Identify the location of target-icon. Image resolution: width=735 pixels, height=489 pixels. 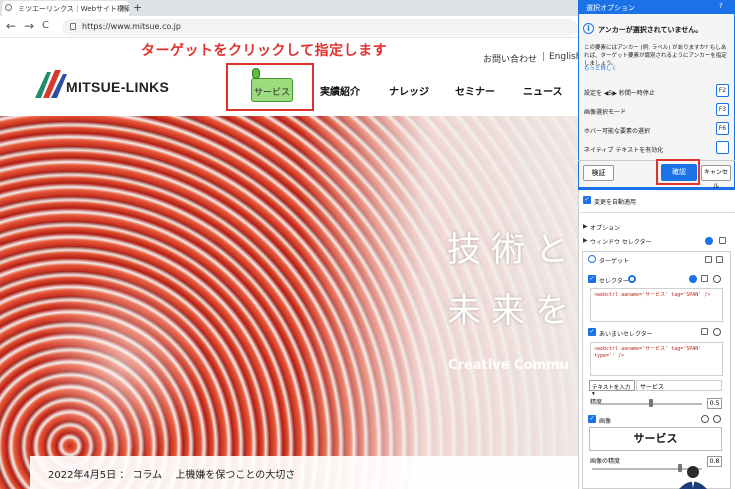
(592, 259).